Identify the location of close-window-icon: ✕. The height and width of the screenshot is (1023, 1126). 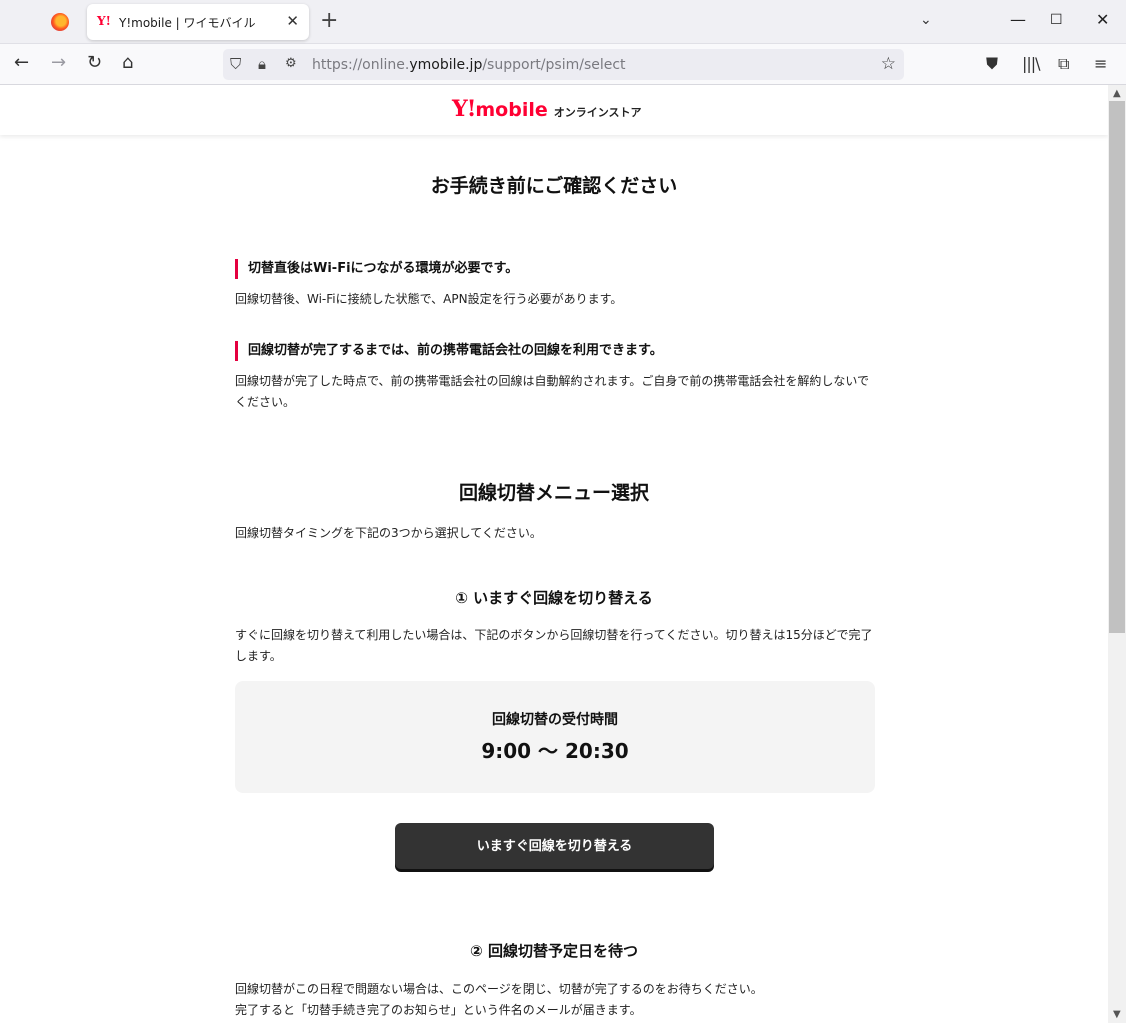
(1102, 20).